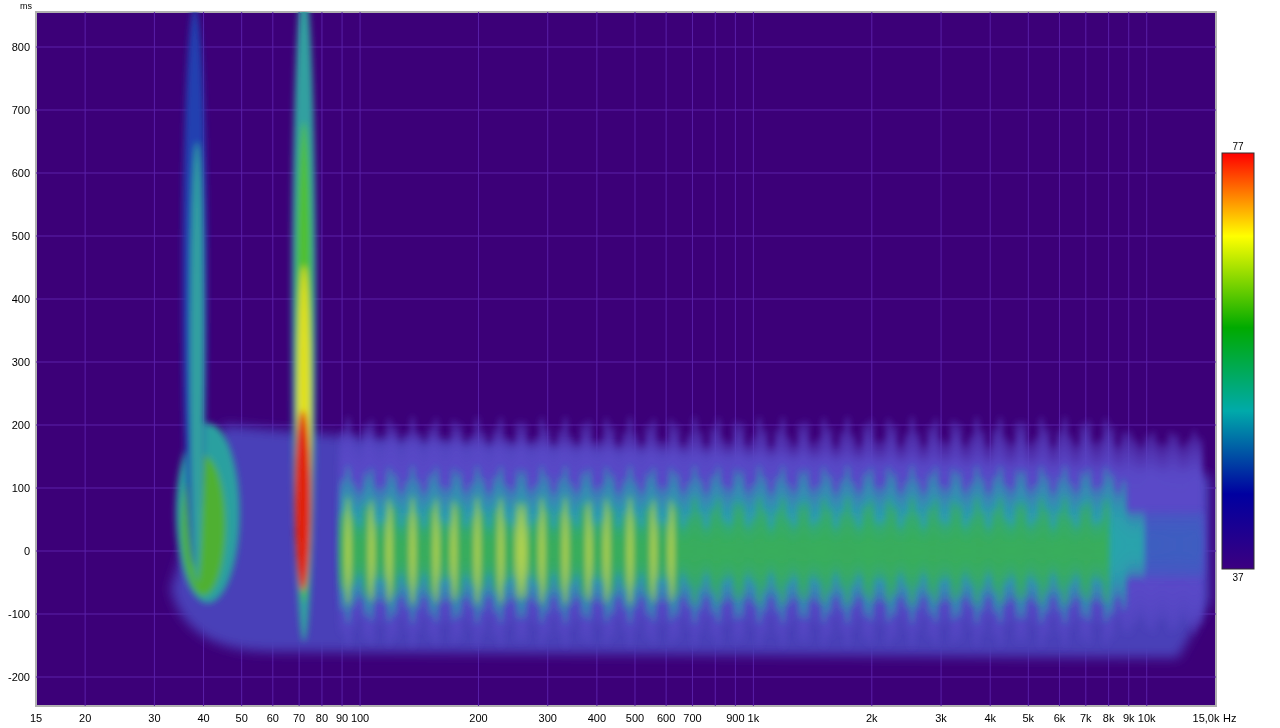 Image resolution: width=1280 pixels, height=728 pixels. I want to click on axis-tick-label: 60, so click(272, 718).